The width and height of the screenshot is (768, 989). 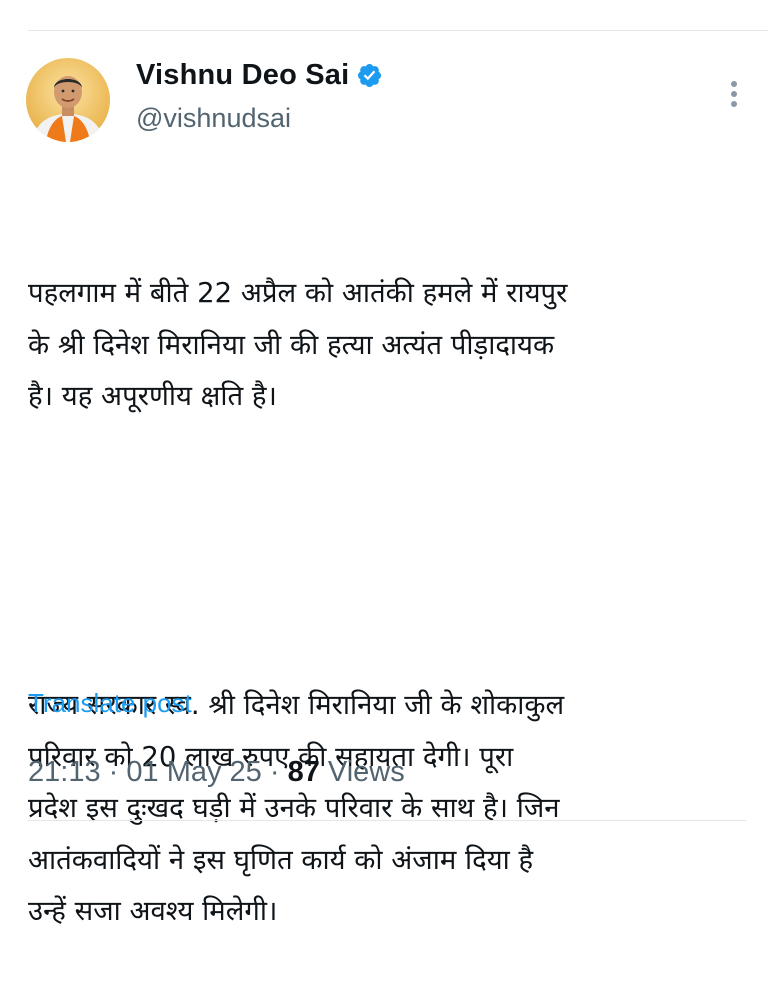 I want to click on translate-post-link: Translate post, so click(x=110, y=703).